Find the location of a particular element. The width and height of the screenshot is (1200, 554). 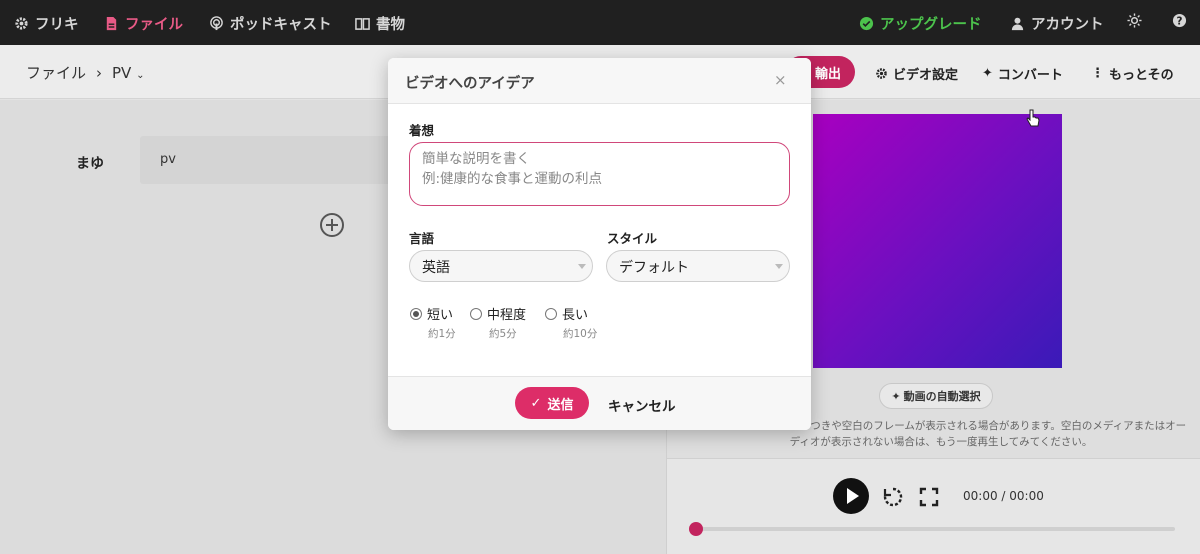

nav-item-label: フリキ is located at coordinates (57, 25).